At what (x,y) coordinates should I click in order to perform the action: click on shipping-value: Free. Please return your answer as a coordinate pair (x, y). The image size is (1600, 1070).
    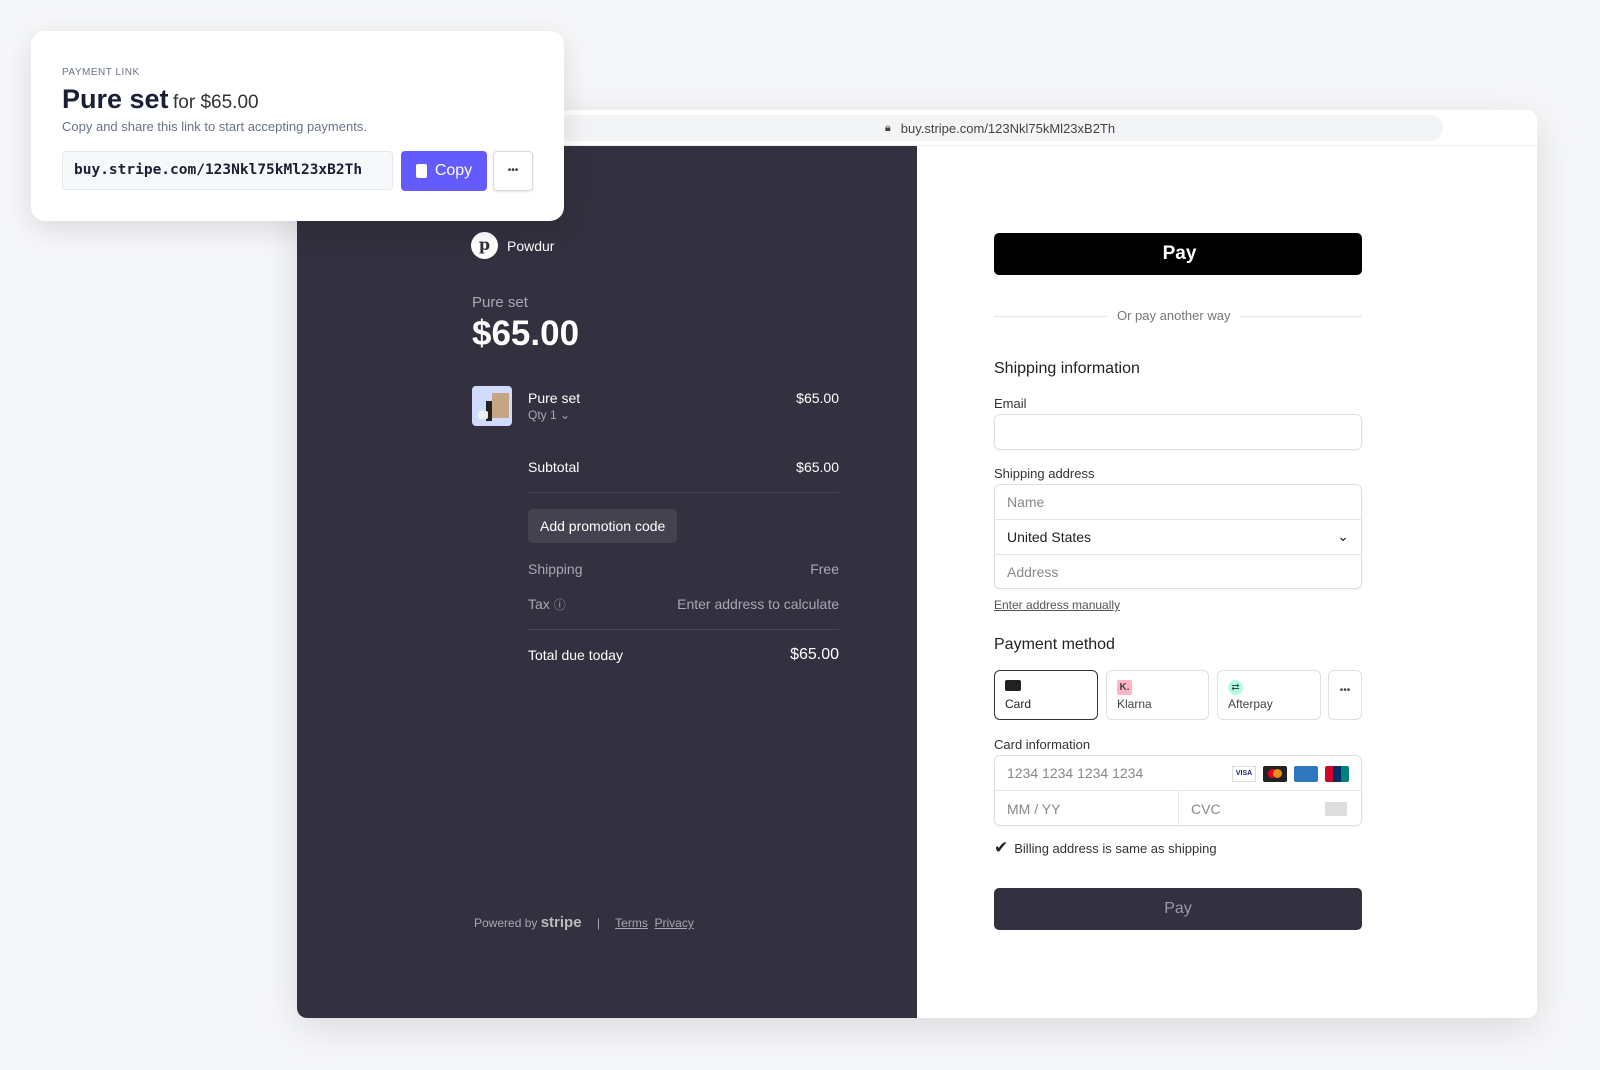
    Looking at the image, I should click on (824, 569).